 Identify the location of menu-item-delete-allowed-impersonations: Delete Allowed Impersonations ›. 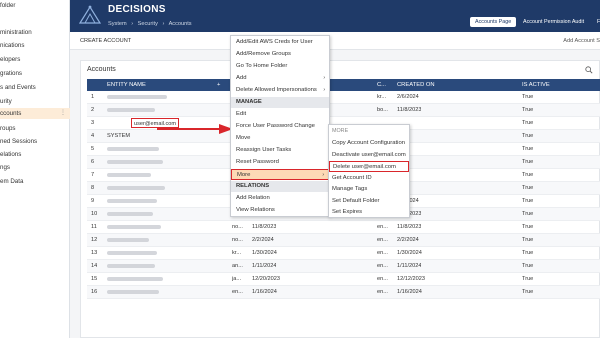
(280, 90).